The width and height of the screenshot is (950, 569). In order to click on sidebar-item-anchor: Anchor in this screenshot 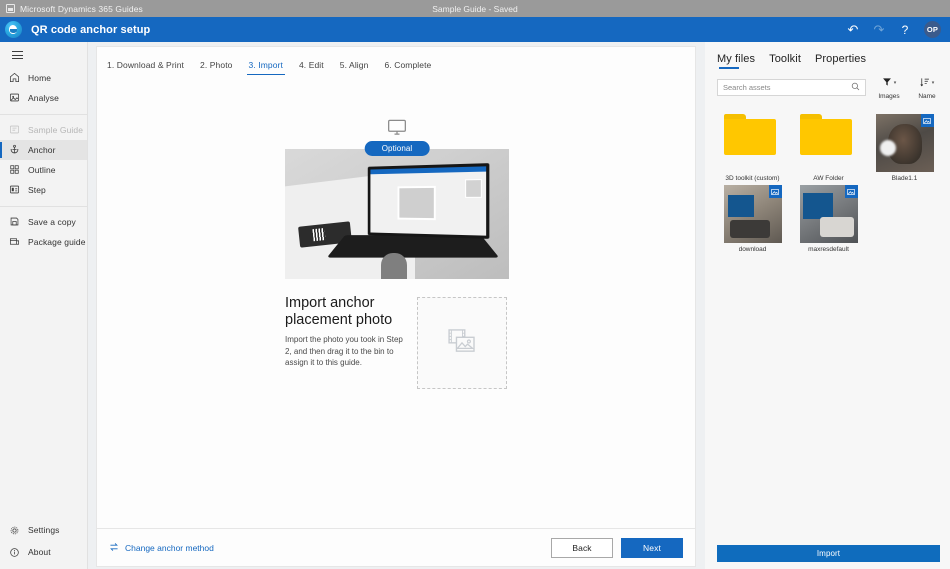, I will do `click(43, 149)`.